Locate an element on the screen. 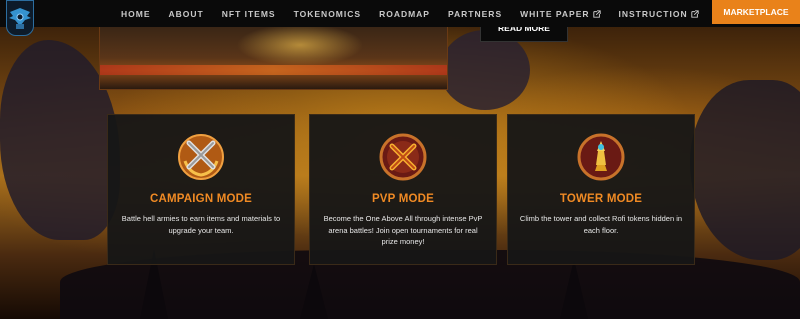 The width and height of the screenshot is (800, 319). hero-image-detail is located at coordinates (273, 70).